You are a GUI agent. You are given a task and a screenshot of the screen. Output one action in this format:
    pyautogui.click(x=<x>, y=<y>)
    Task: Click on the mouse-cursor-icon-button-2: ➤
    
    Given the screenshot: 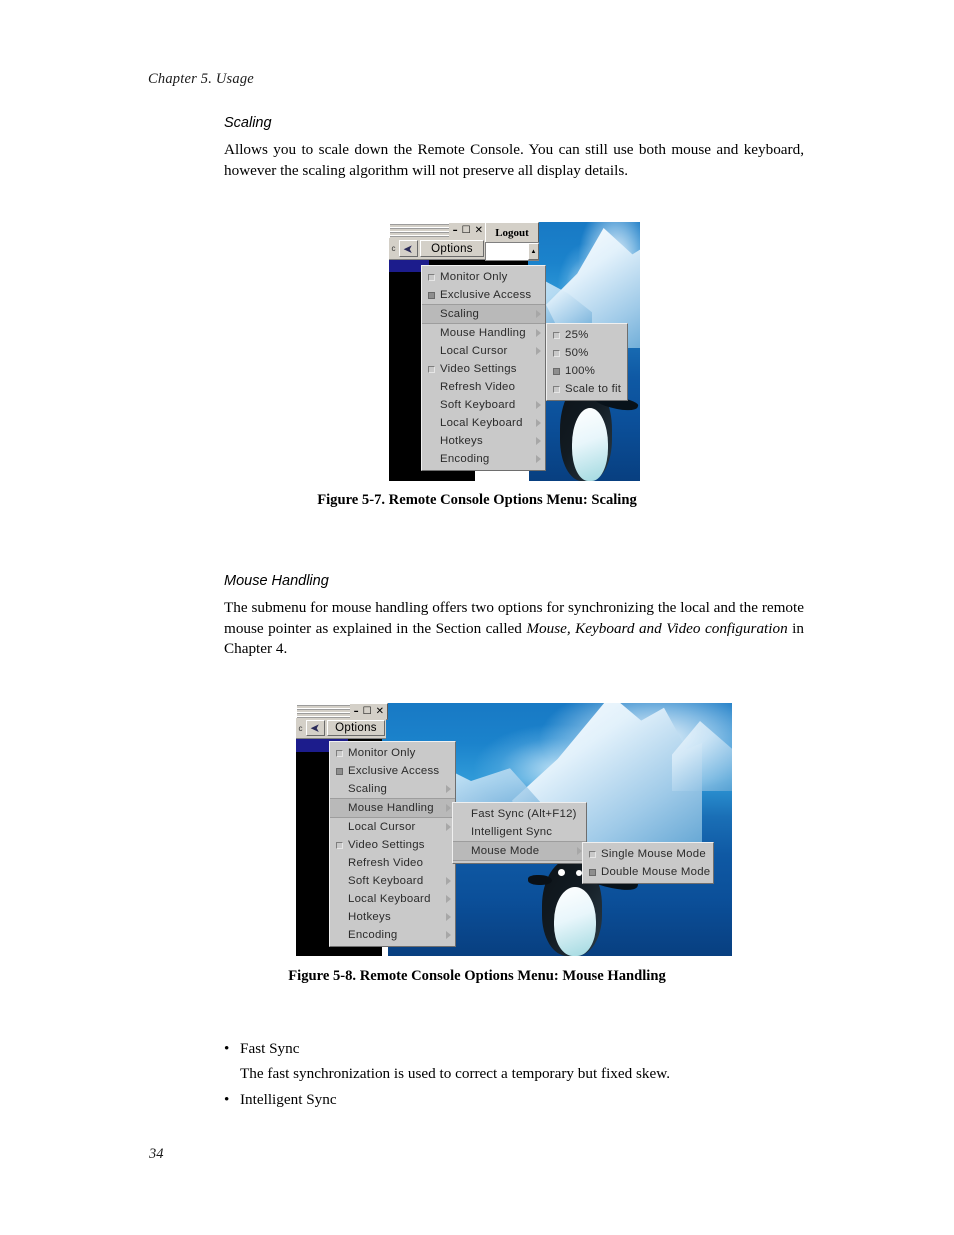 What is the action you would take?
    pyautogui.click(x=315, y=728)
    